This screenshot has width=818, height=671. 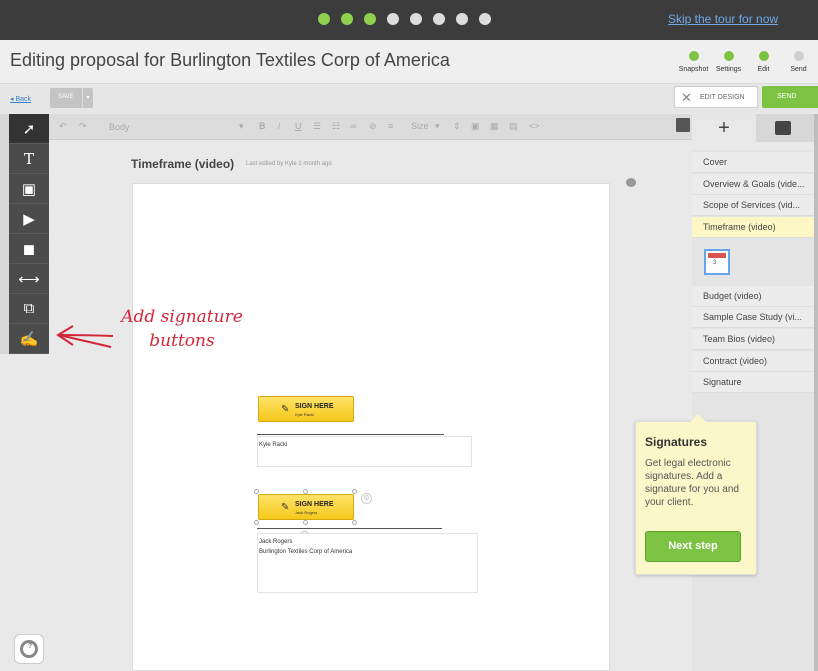 I want to click on workflow-steps: Snapshot Settings Edit Send, so click(x=746, y=62).